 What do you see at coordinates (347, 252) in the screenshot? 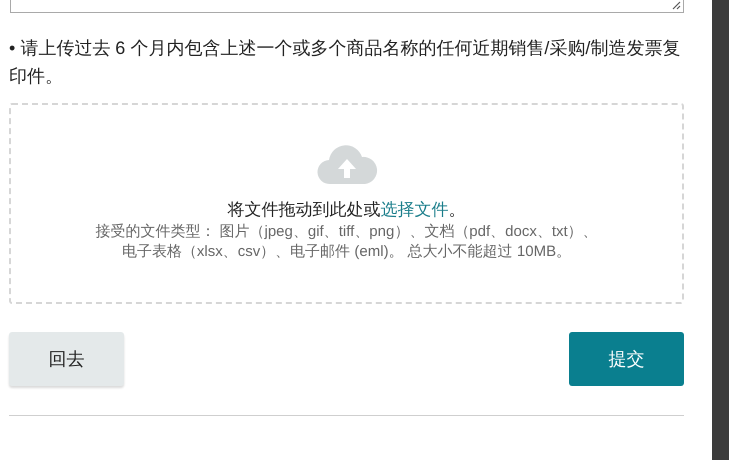
I see `file-types-text: 电子表格（xlsx、csv）、电子邮件 (eml)。 总大小不能超过 10MB。` at bounding box center [347, 252].